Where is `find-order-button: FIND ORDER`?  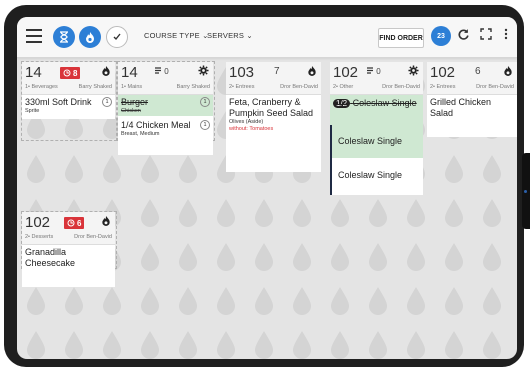 find-order-button: FIND ORDER is located at coordinates (401, 38).